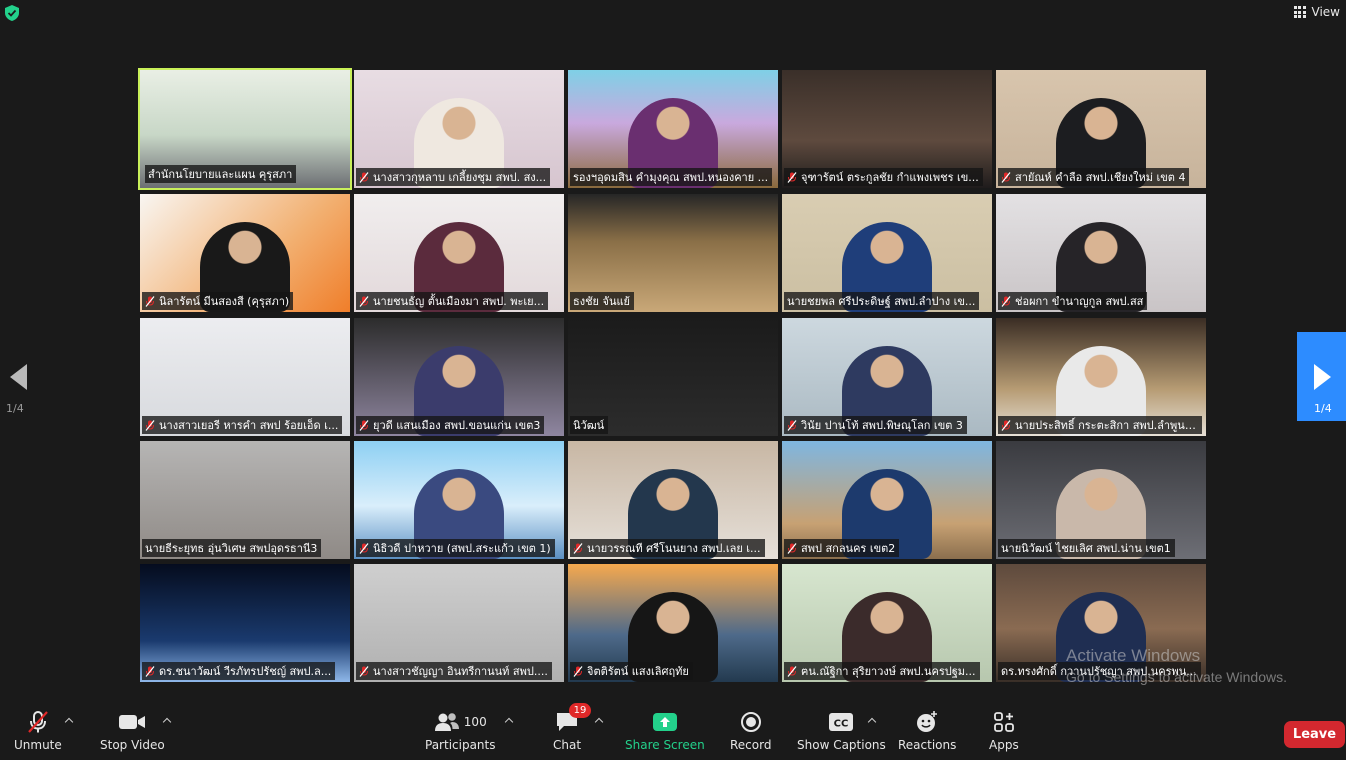 Image resolution: width=1346 pixels, height=760 pixels. Describe the element at coordinates (599, 721) in the screenshot. I see `chat-options-caret` at that location.